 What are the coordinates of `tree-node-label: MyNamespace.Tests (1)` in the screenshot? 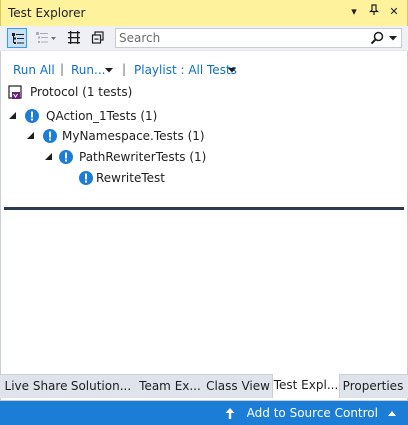 It's located at (133, 136).